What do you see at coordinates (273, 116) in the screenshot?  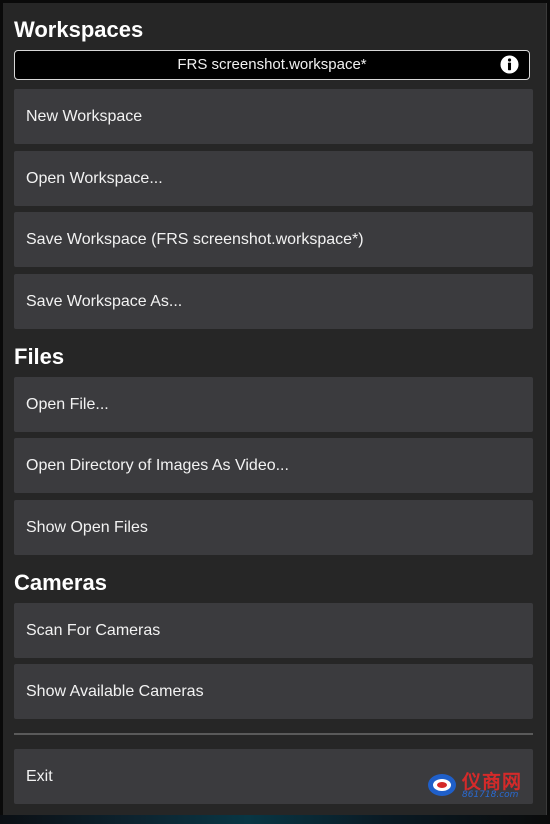 I see `new-workspace-button: New Workspace` at bounding box center [273, 116].